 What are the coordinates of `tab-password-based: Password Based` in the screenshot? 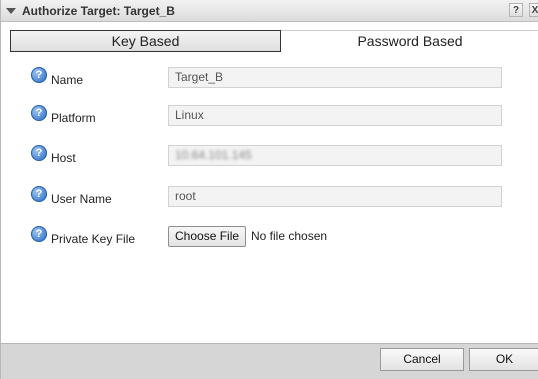 It's located at (409, 41).